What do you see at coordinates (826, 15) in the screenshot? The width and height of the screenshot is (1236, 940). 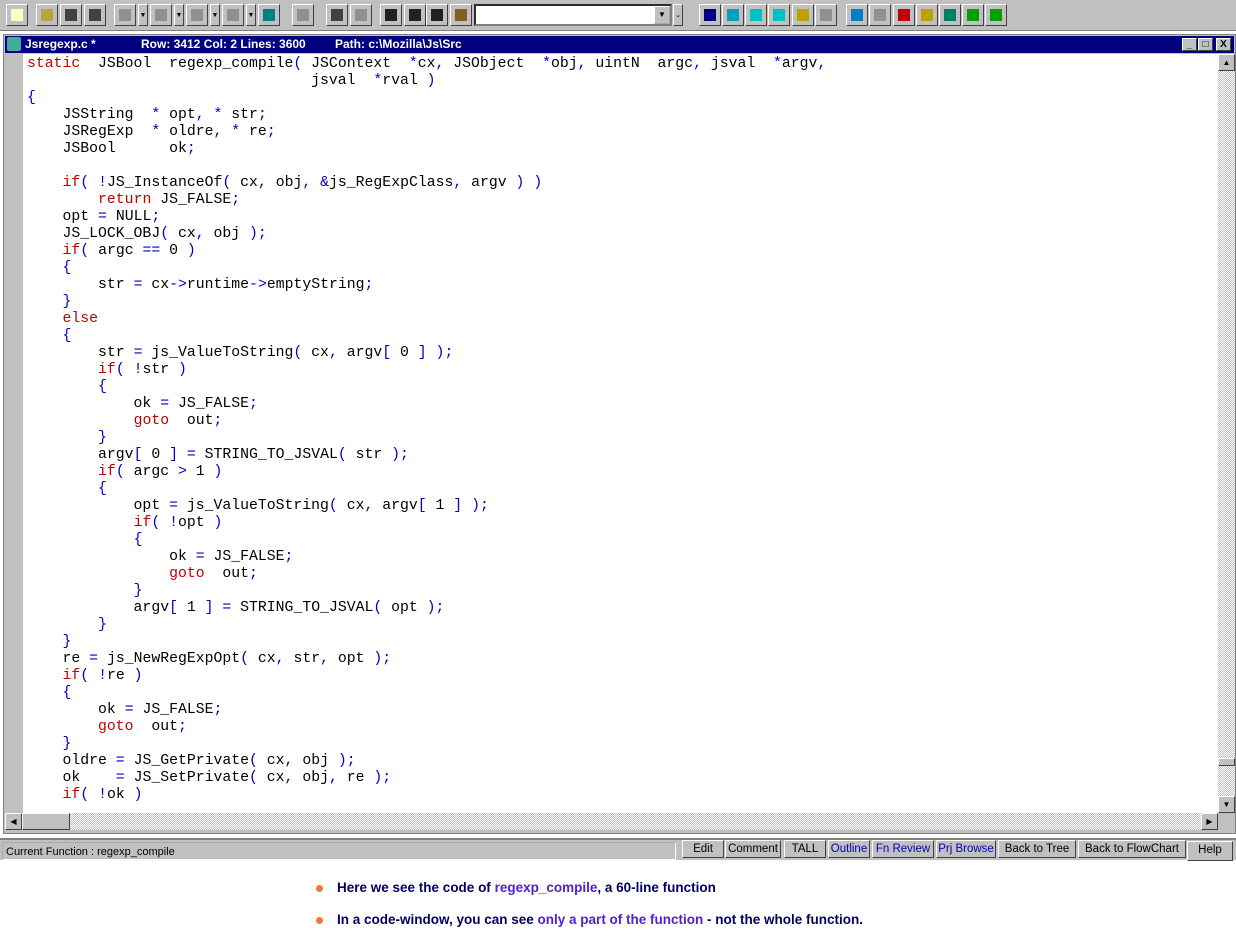 I see `merge-icon` at bounding box center [826, 15].